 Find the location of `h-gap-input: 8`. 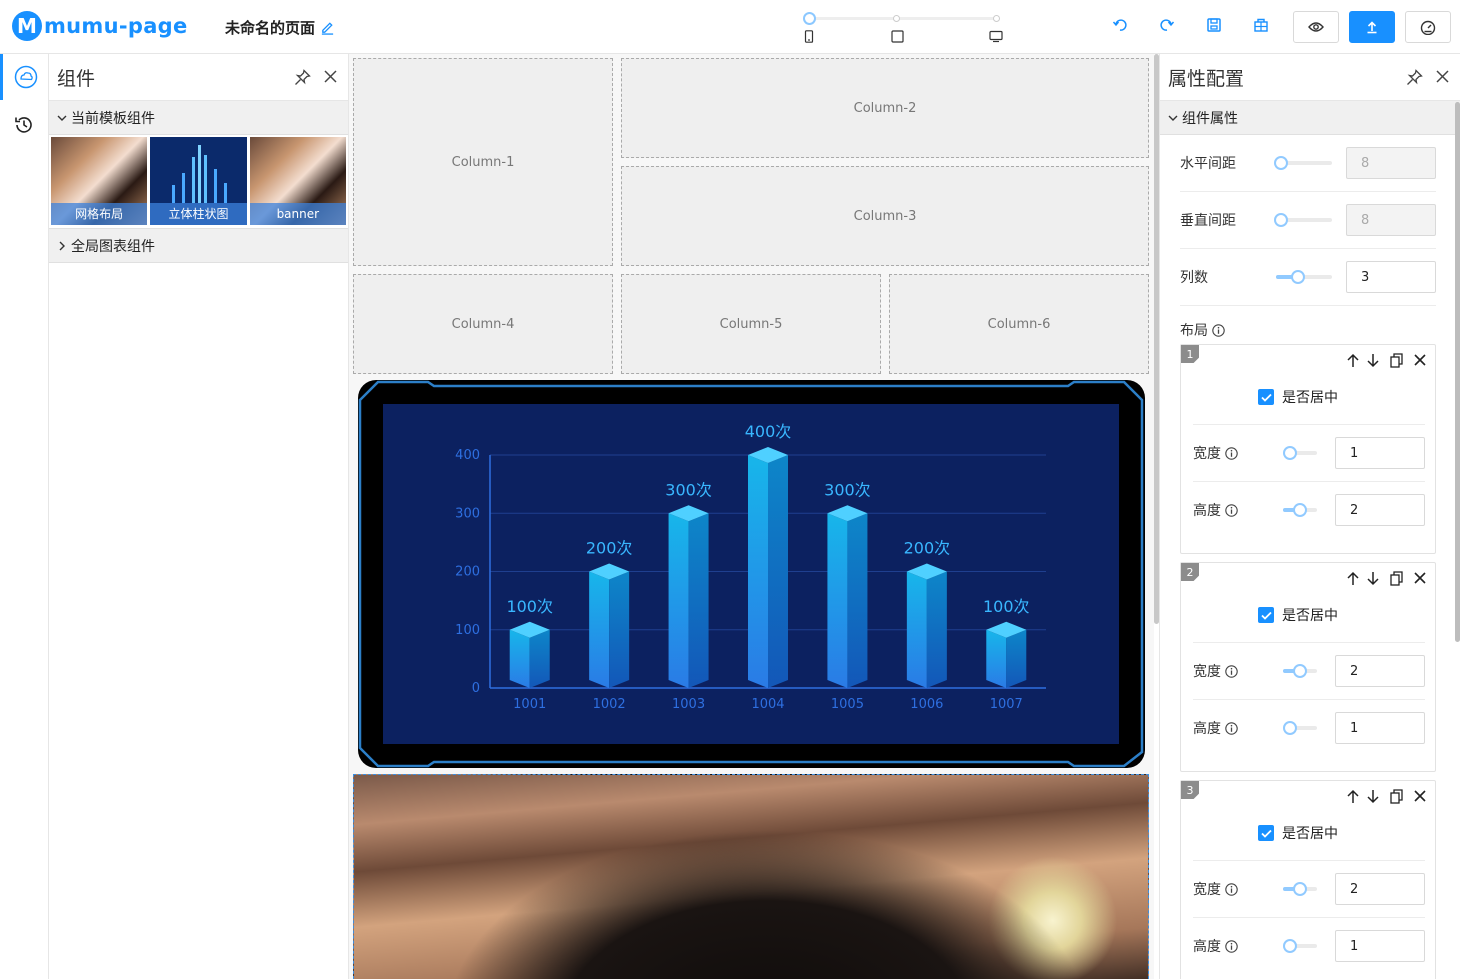

h-gap-input: 8 is located at coordinates (1391, 163).